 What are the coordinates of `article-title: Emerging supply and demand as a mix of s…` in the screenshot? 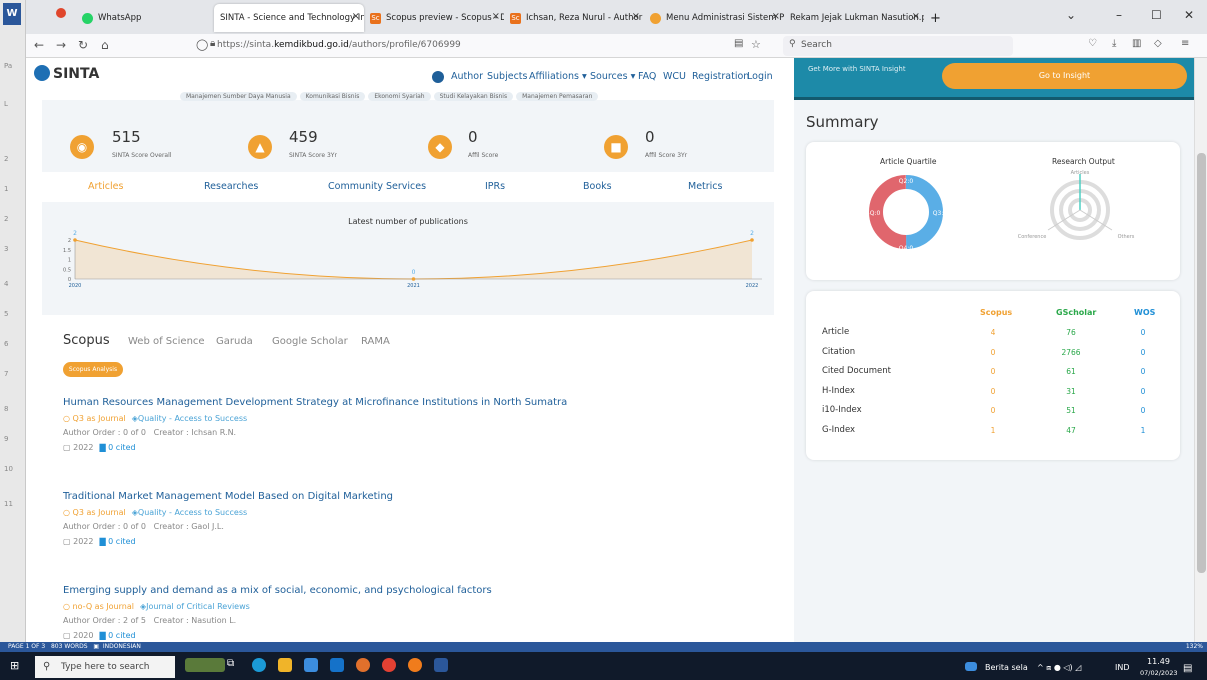 It's located at (277, 590).